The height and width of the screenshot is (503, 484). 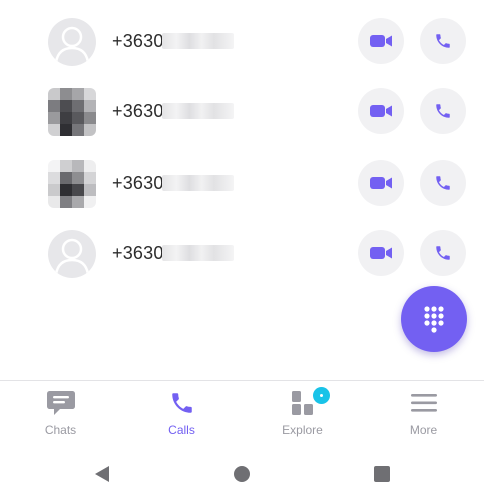 What do you see at coordinates (302, 413) in the screenshot?
I see `tab-explore: Explore` at bounding box center [302, 413].